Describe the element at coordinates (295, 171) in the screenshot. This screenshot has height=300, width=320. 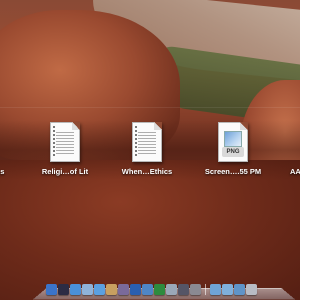
I see `file-label: AA` at that location.